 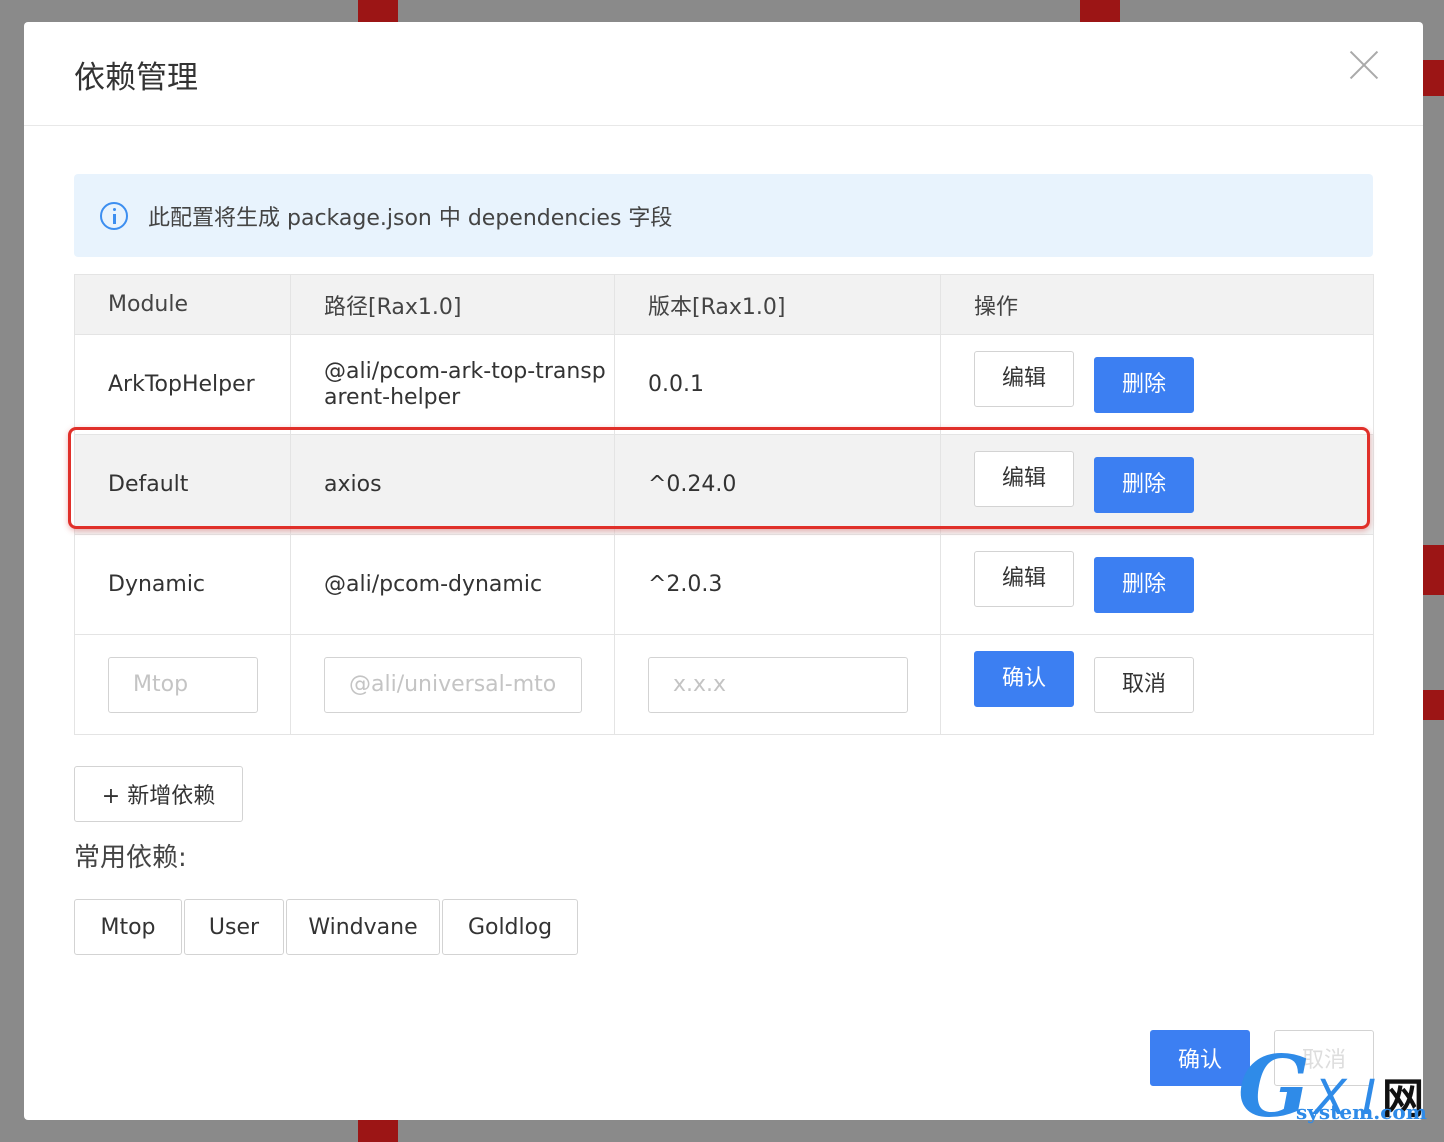 I want to click on modal-title: 依赖管理, so click(x=136, y=78).